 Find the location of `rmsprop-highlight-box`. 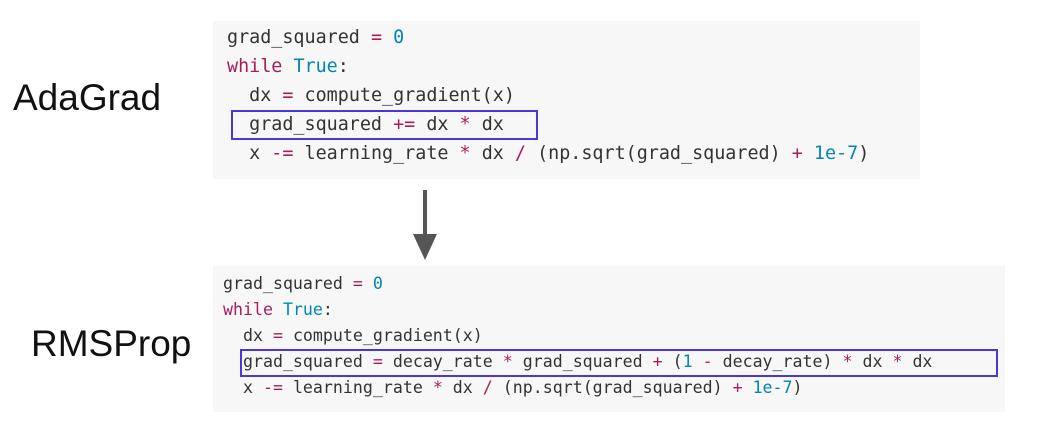

rmsprop-highlight-box is located at coordinates (619, 363).